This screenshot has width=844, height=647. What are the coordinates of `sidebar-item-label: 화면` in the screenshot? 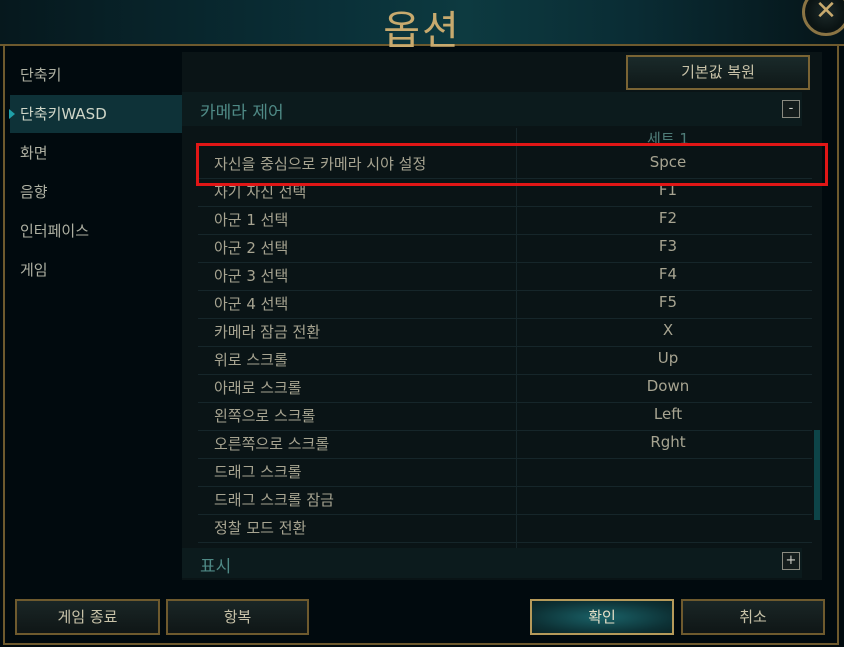 It's located at (34, 153).